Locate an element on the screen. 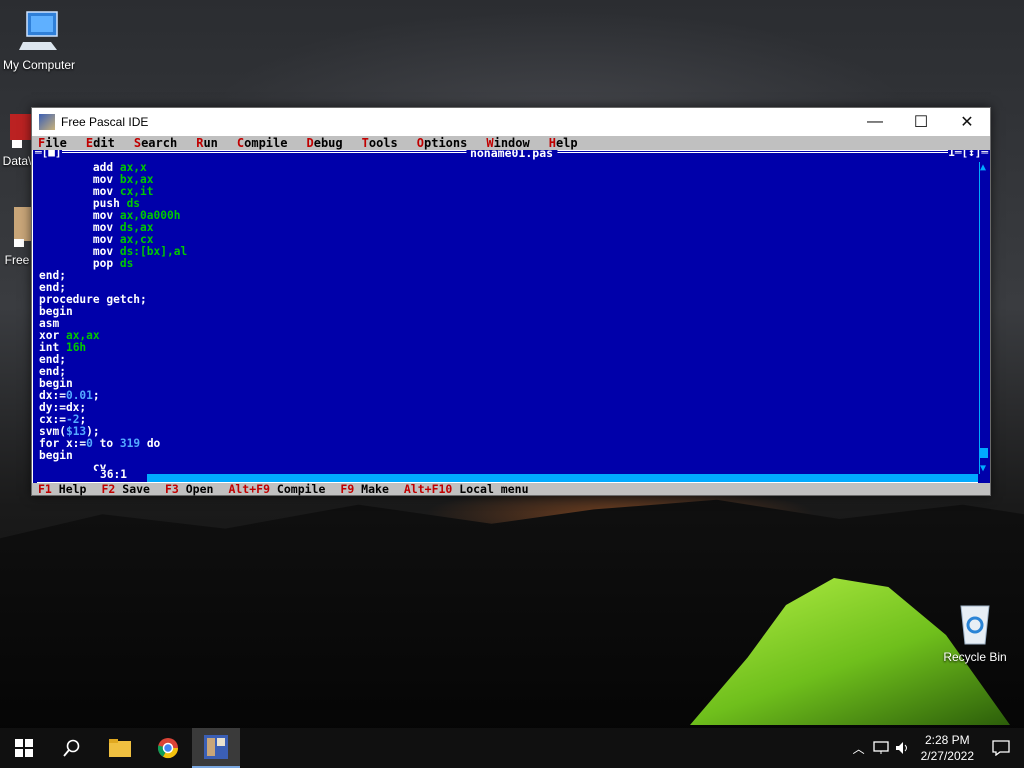  fkey-f2: F2 Save is located at coordinates (125, 489).